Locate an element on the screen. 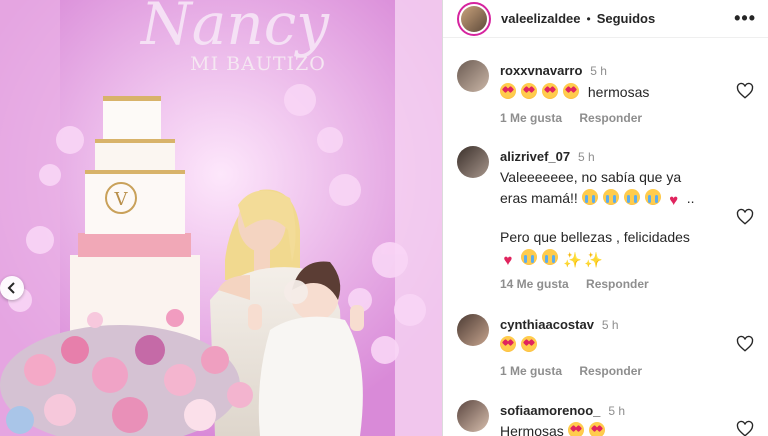  comment-username: sofiaamorenoo_ is located at coordinates (550, 410).